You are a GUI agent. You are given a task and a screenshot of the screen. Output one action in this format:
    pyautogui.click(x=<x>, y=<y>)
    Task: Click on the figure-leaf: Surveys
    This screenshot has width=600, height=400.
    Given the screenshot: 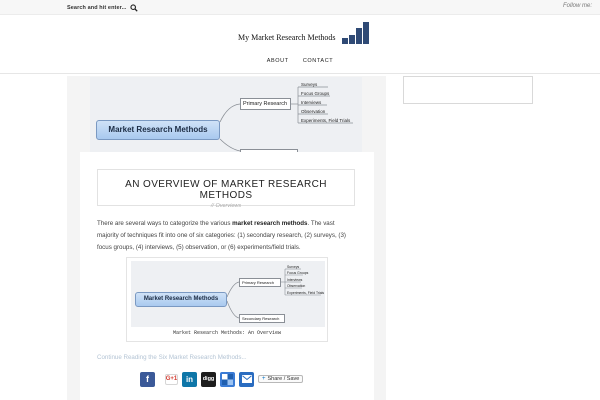 What is the action you would take?
    pyautogui.click(x=293, y=267)
    